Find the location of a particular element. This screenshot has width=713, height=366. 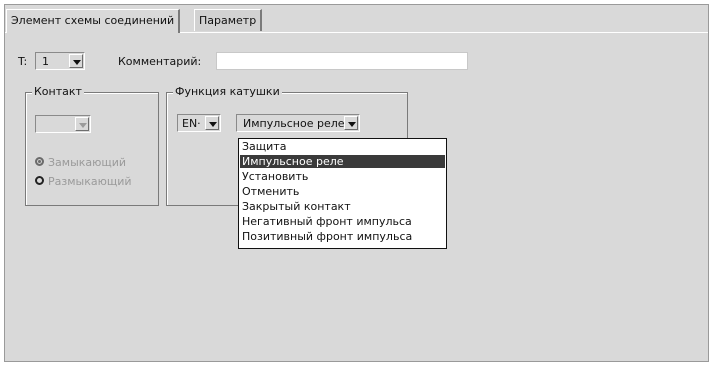

t-dropdown: 1 is located at coordinates (60, 61).